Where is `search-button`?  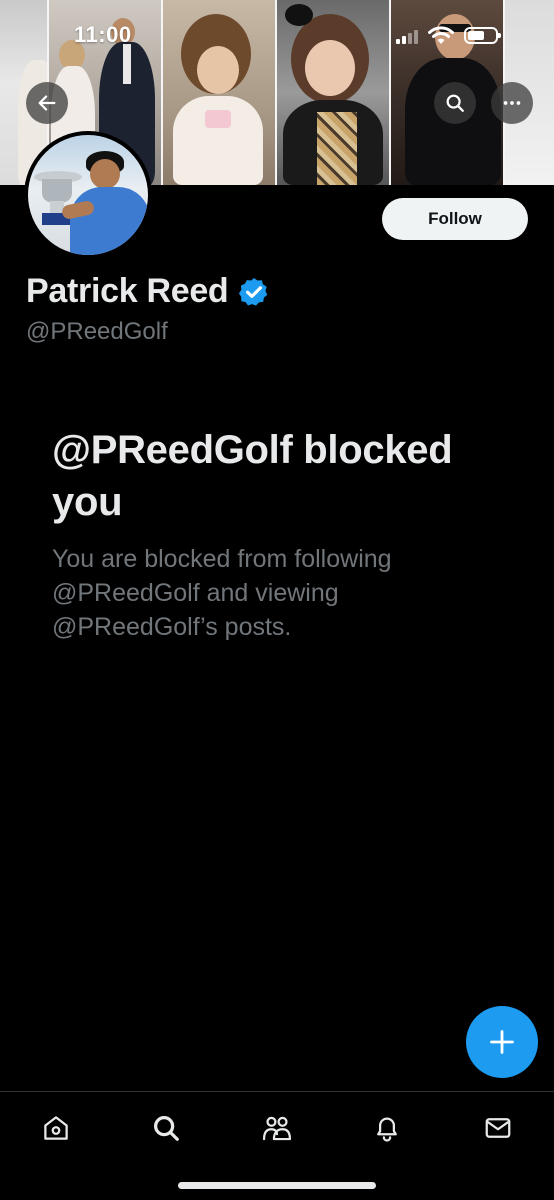
search-button is located at coordinates (455, 103).